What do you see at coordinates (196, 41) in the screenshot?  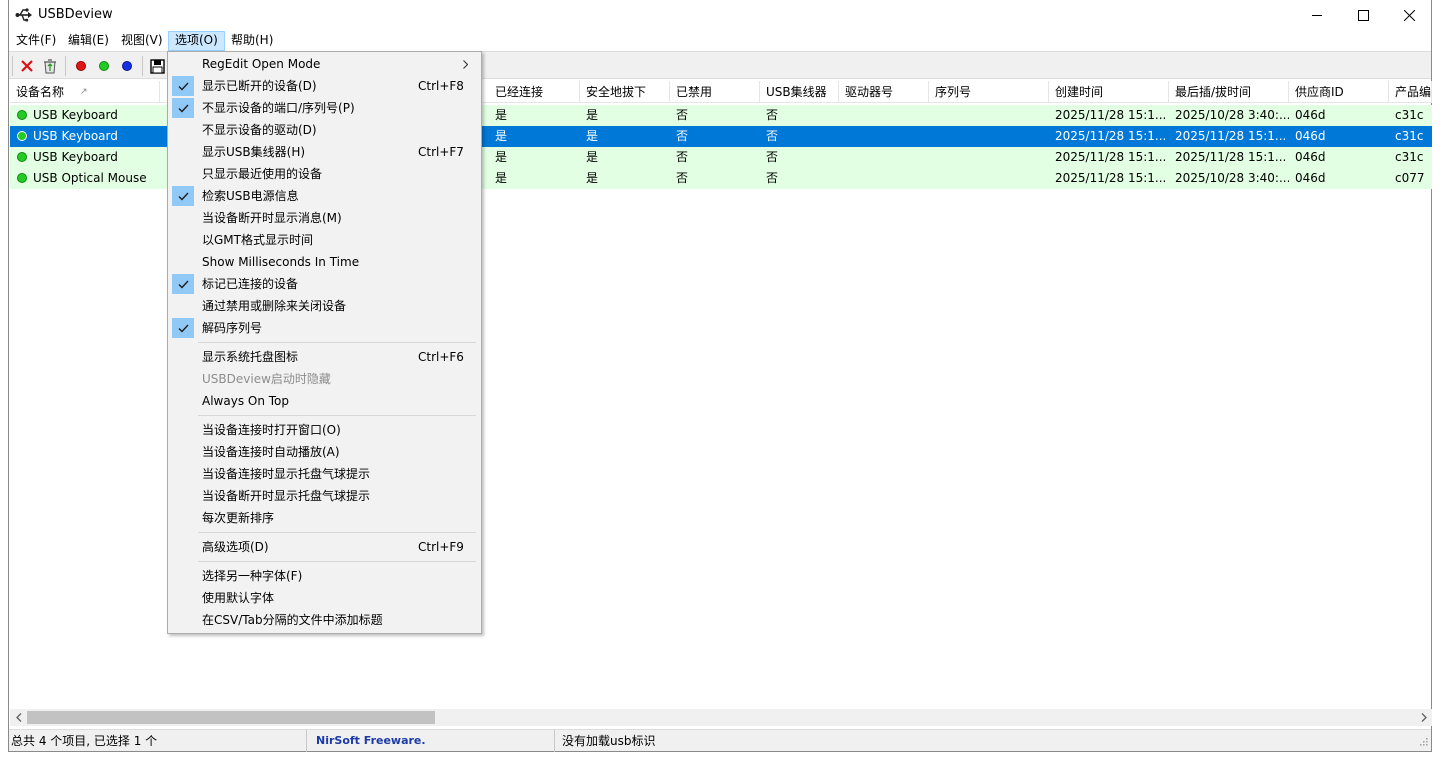 I see `menu-options: 选项(O)` at bounding box center [196, 41].